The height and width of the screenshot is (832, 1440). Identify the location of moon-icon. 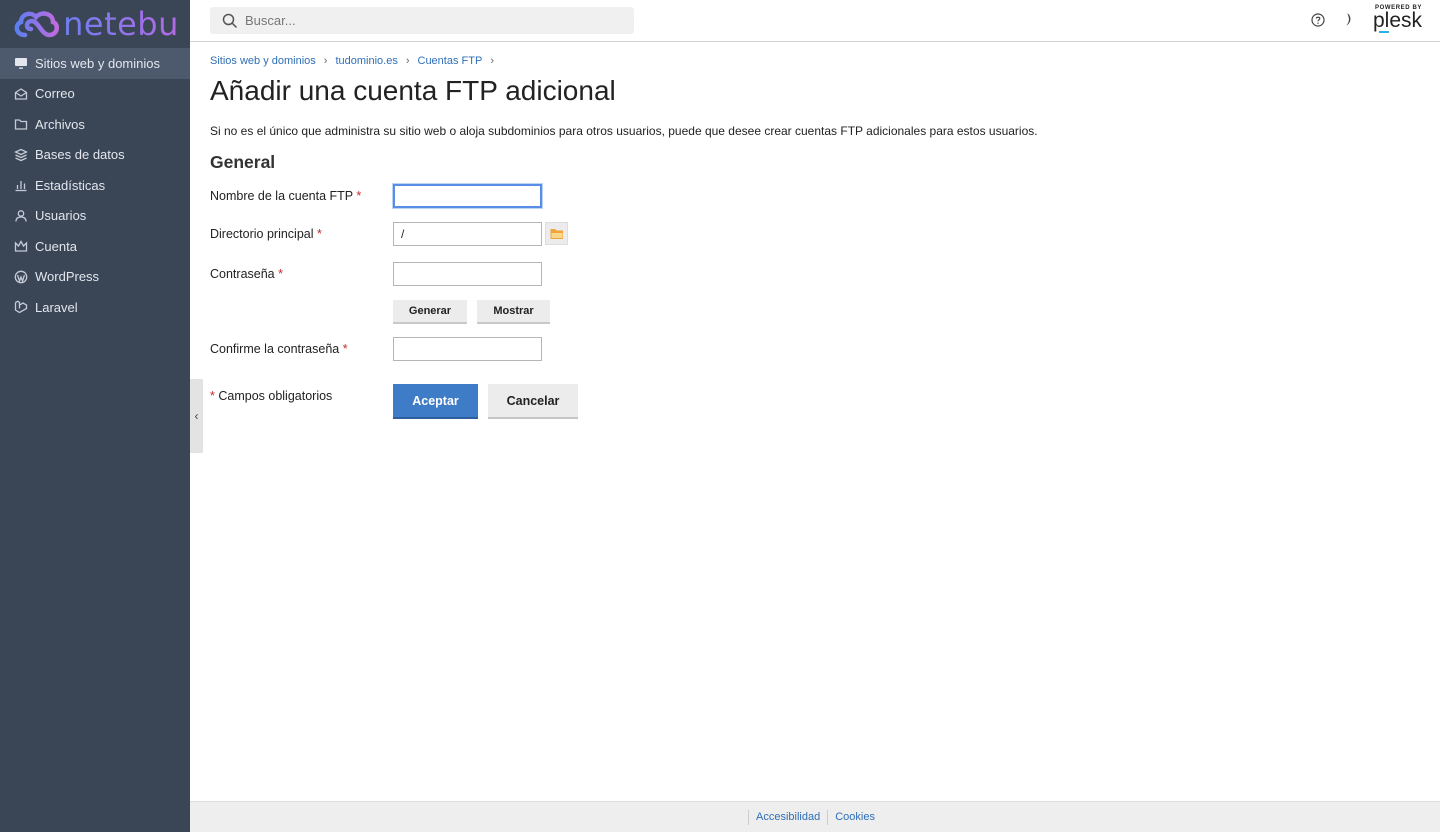
(1348, 20).